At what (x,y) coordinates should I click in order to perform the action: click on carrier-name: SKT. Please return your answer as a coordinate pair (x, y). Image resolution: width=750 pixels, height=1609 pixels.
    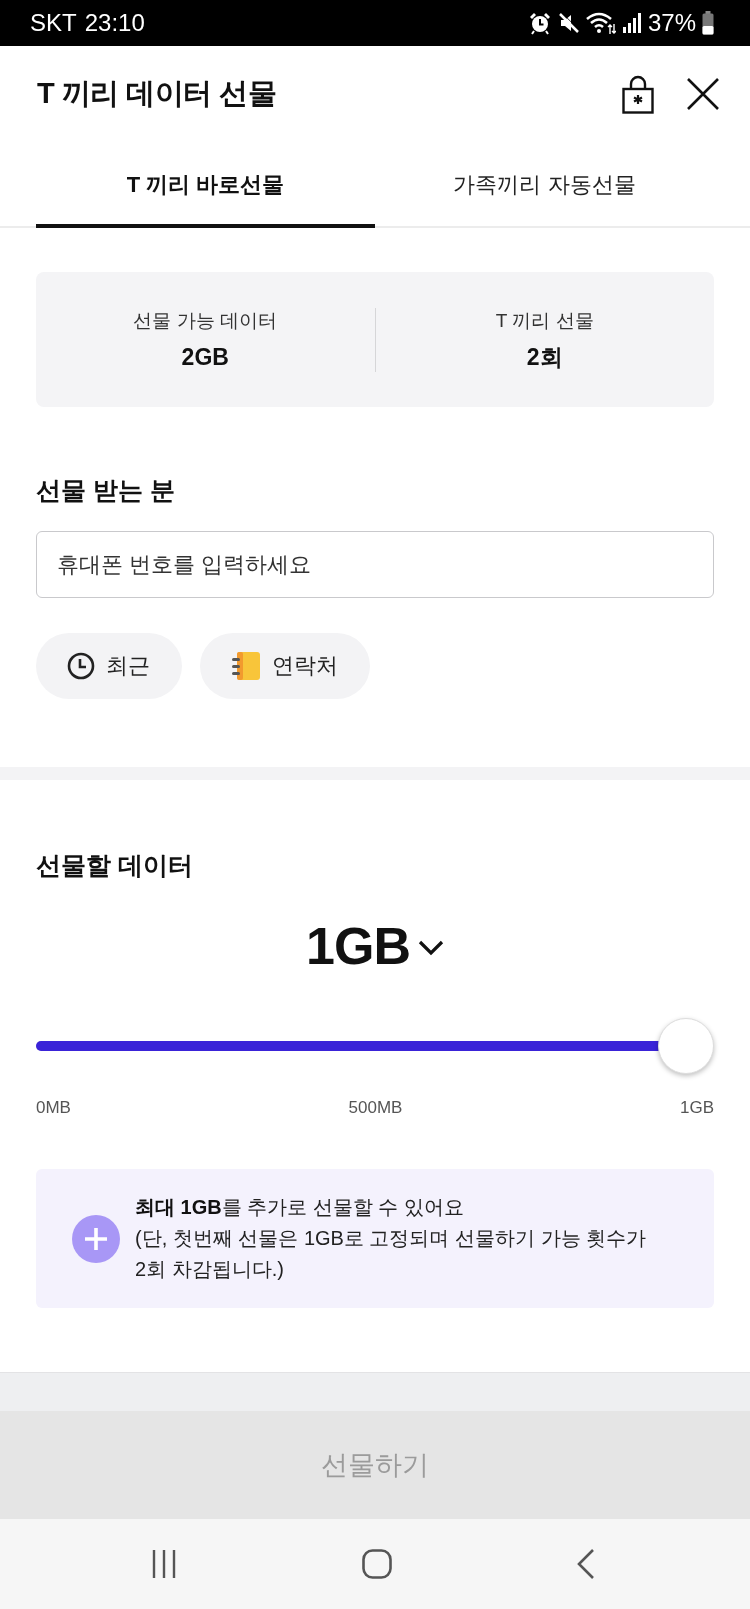
    Looking at the image, I should click on (53, 23).